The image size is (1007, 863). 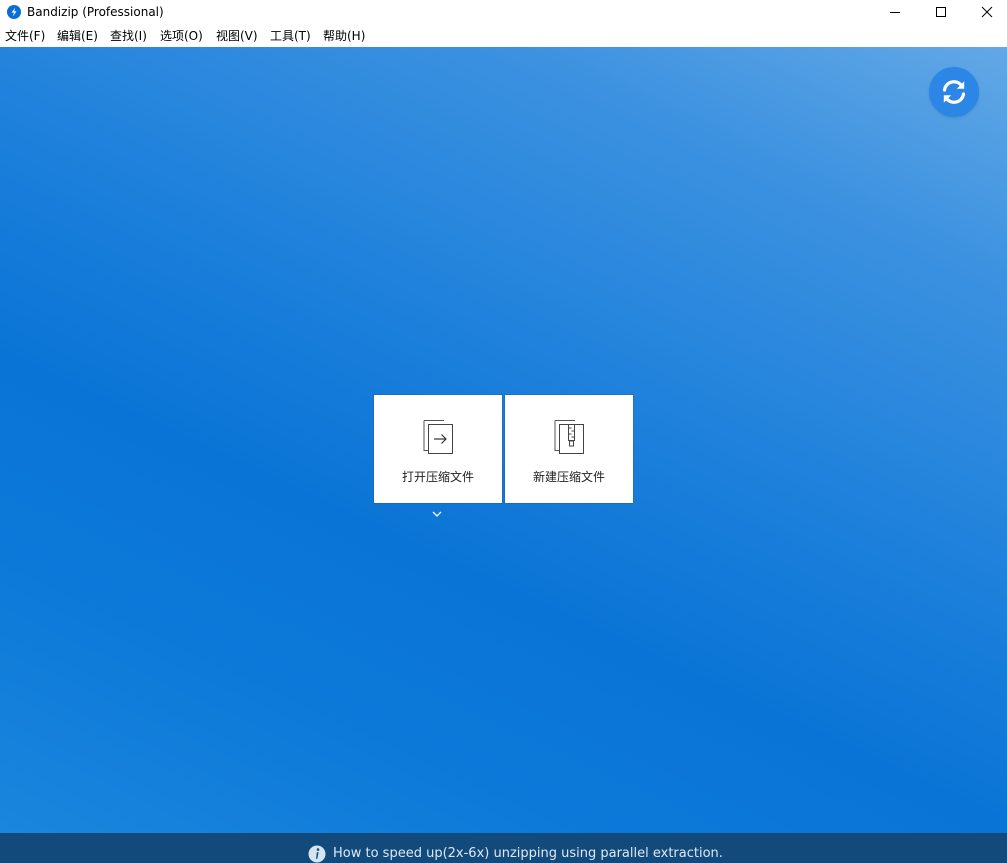 What do you see at coordinates (290, 36) in the screenshot?
I see `menu-tools: 工具(T)` at bounding box center [290, 36].